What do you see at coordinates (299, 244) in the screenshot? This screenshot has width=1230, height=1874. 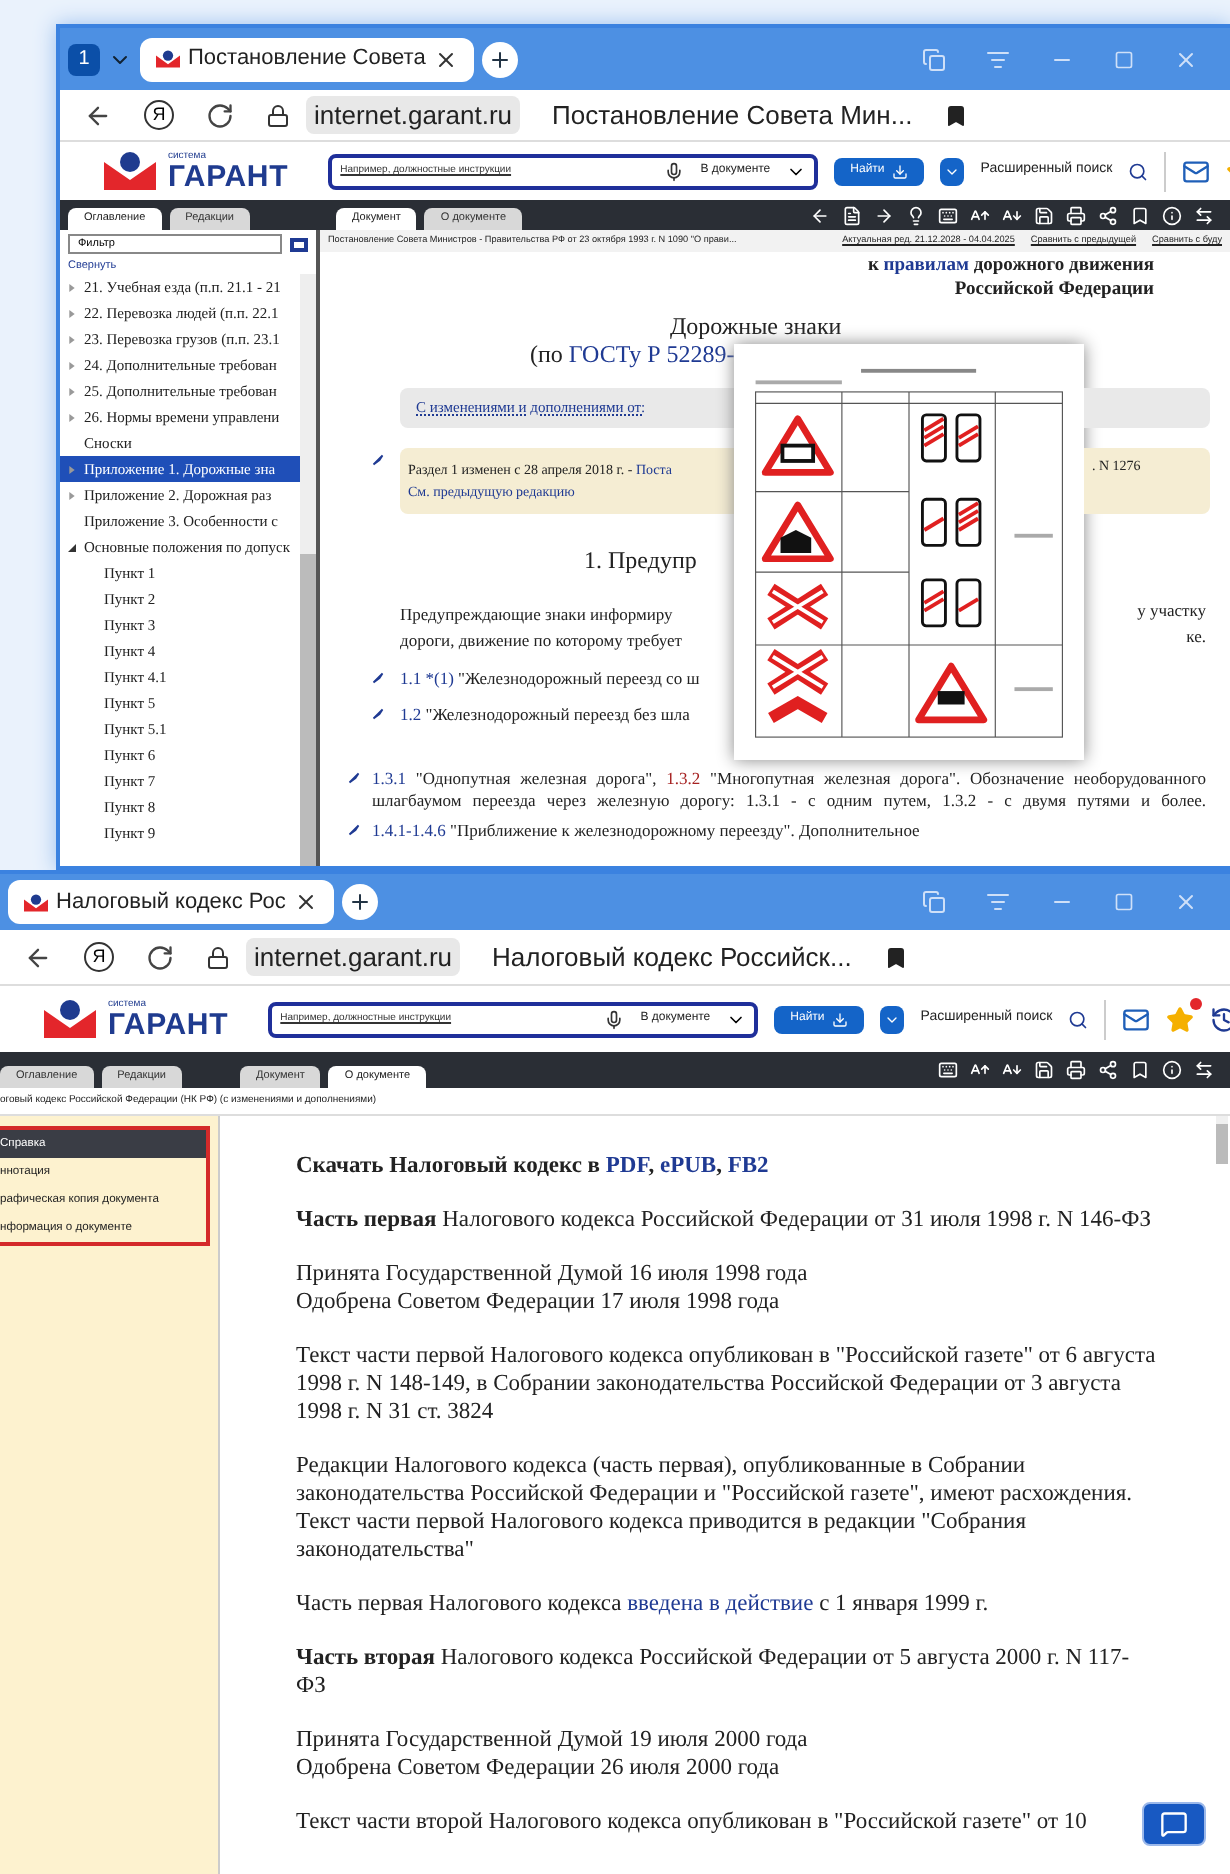 I see `panel-toggle-icon` at bounding box center [299, 244].